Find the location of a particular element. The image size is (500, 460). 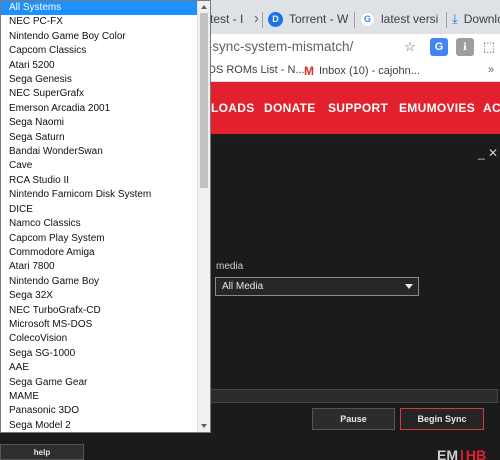

system-option: Nintendo Famicom Disk System is located at coordinates (99, 195).